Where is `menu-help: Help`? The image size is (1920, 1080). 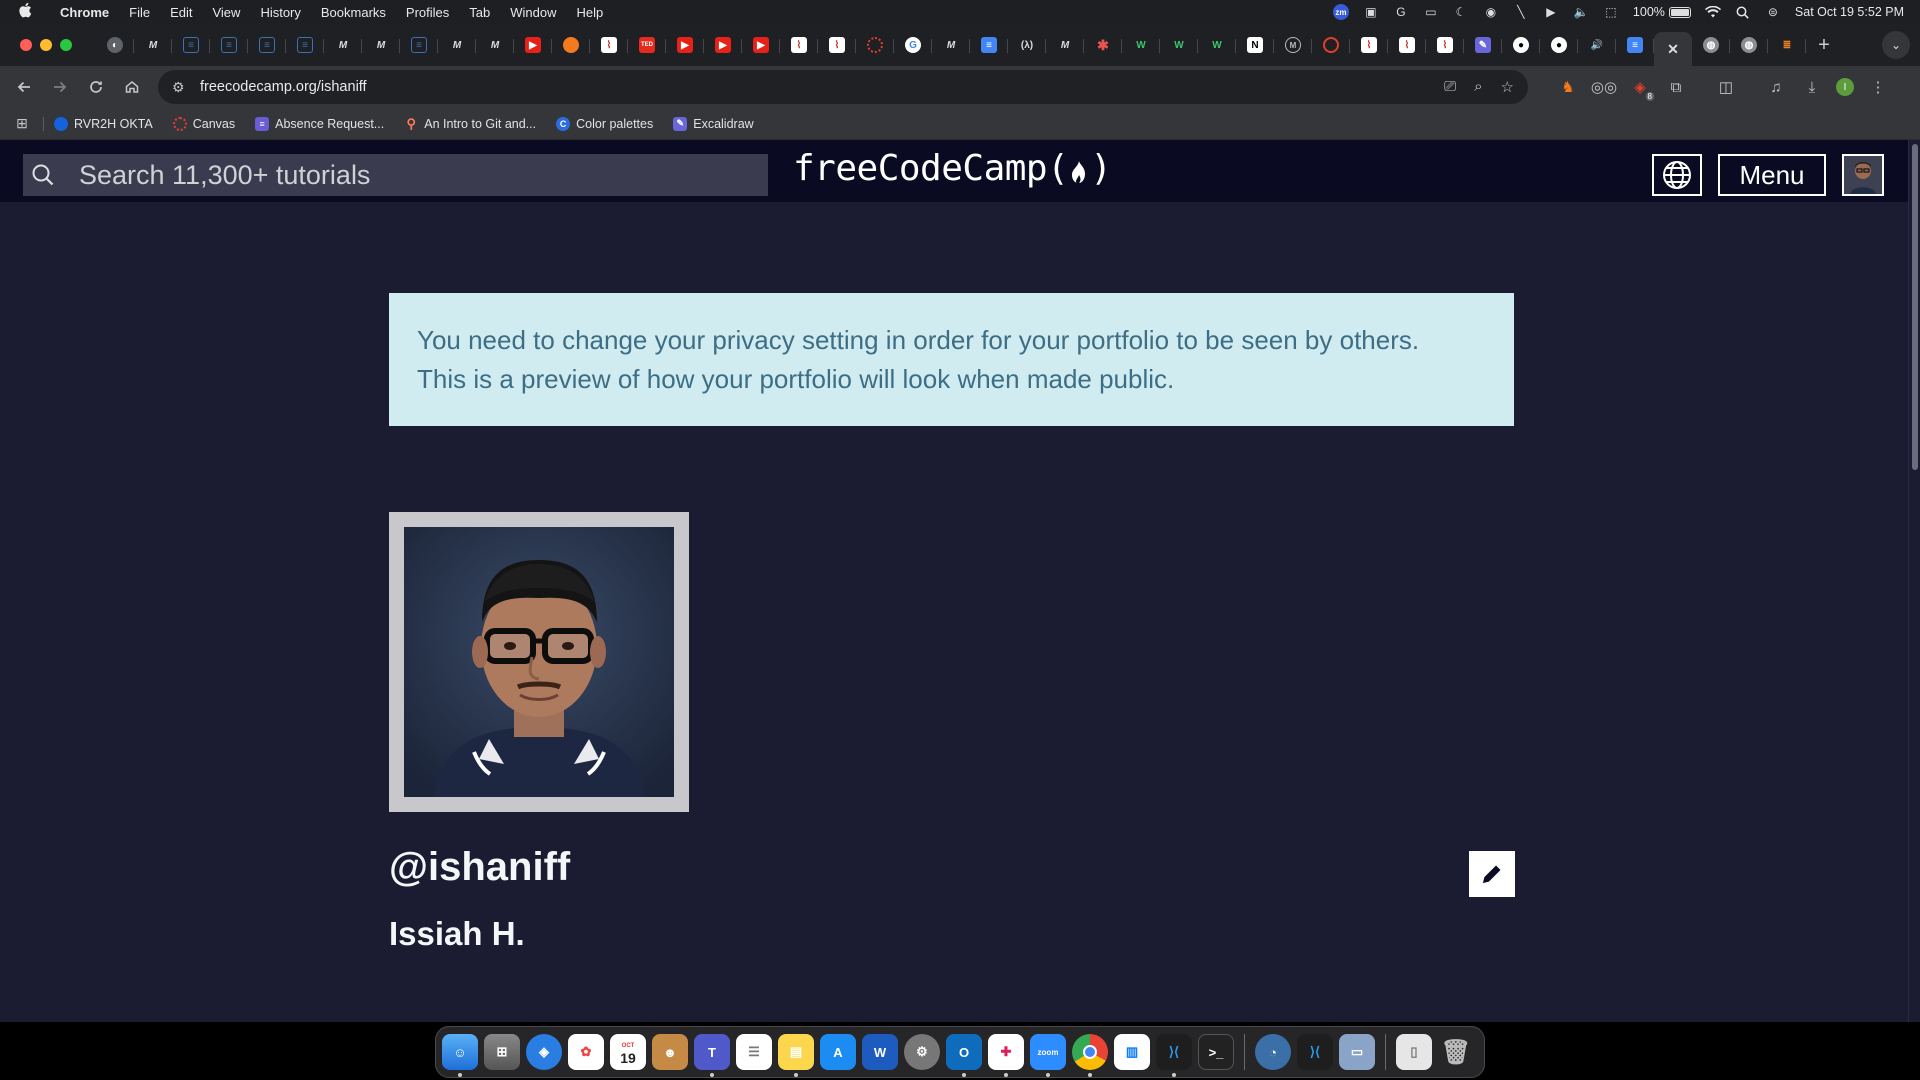
menu-help: Help is located at coordinates (590, 12).